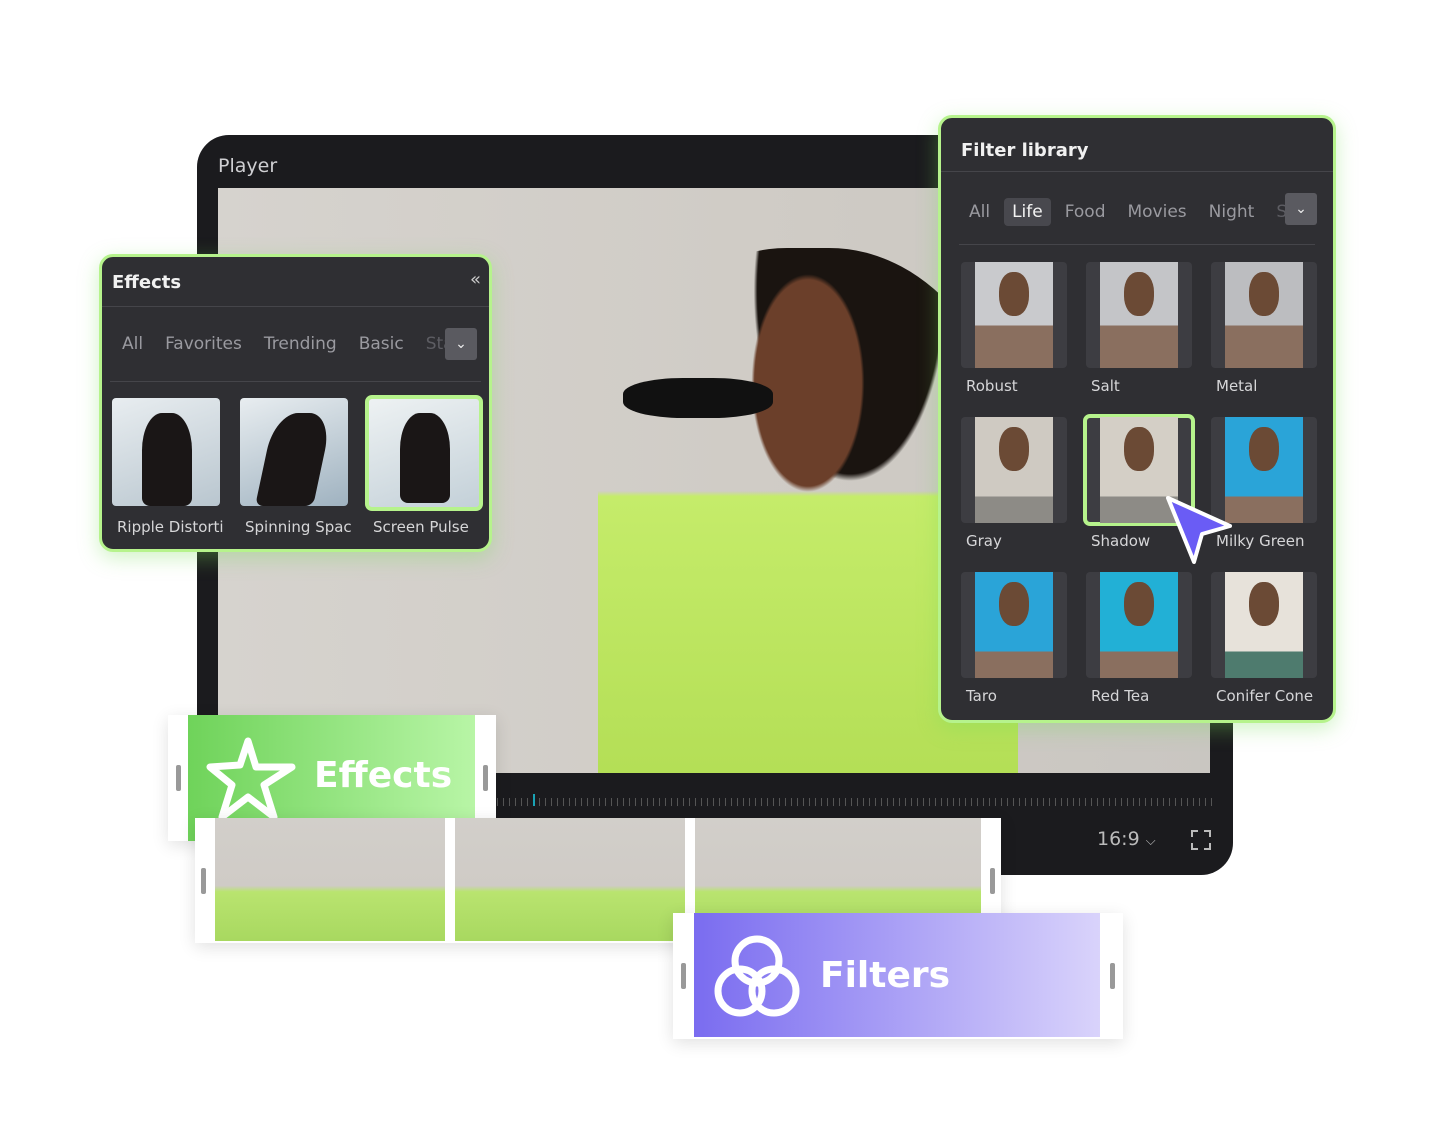 Image resolution: width=1433 pixels, height=1146 pixels. Describe the element at coordinates (1121, 541) in the screenshot. I see `filter-label: Shadow` at that location.